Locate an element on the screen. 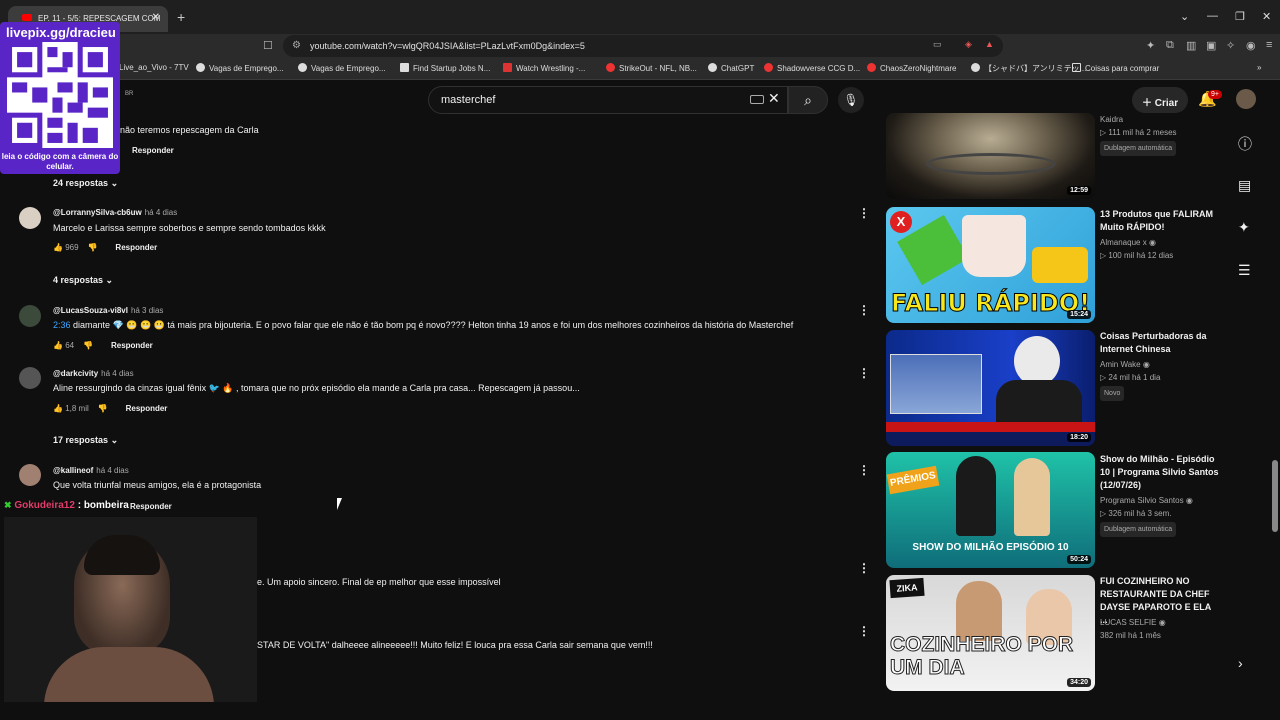  bookmark-item: ChaosZeroNightmare is located at coordinates (911, 68).